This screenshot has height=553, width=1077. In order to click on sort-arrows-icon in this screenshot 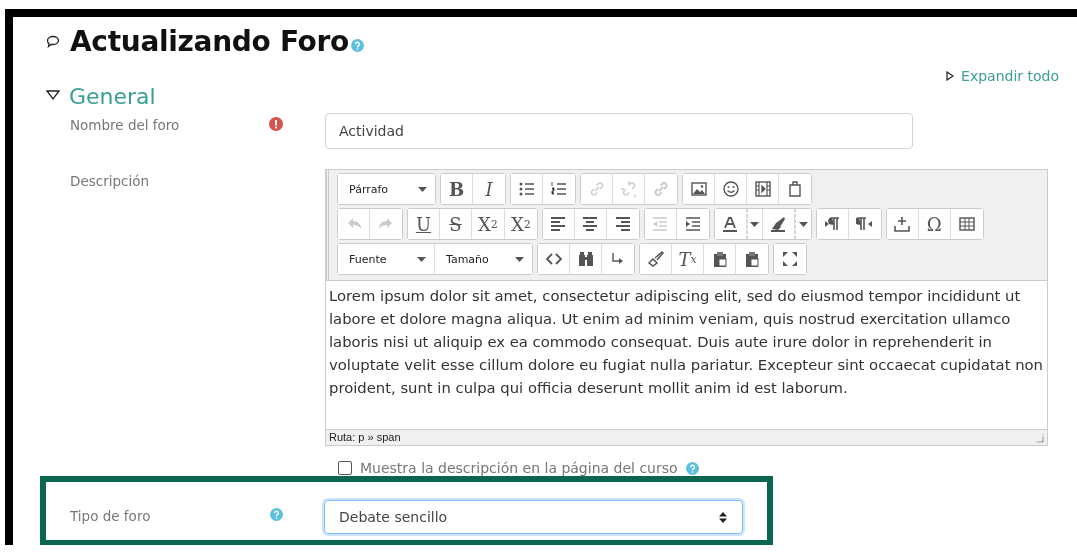, I will do `click(723, 517)`.